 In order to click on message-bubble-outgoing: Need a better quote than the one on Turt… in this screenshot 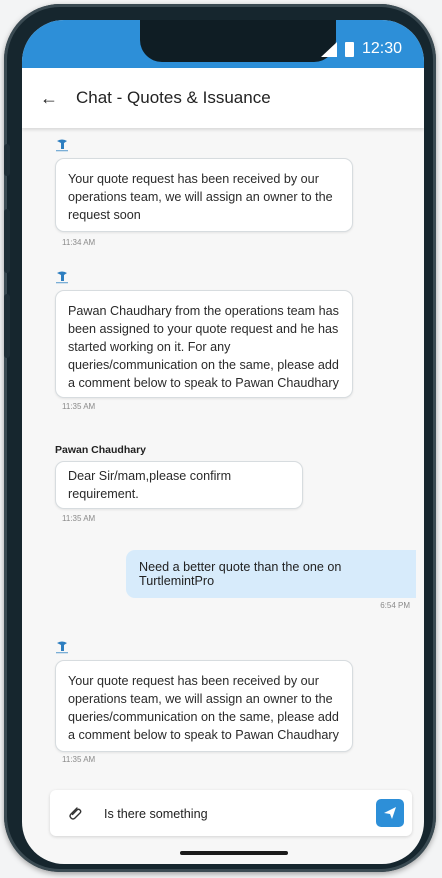, I will do `click(271, 574)`.